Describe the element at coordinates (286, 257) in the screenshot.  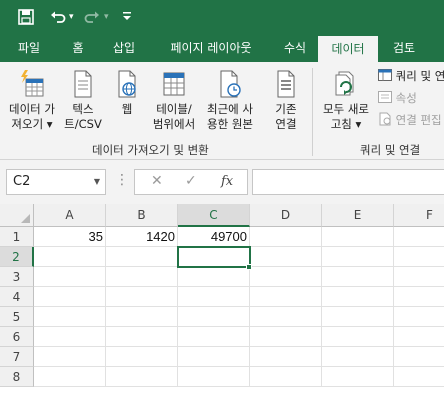
I see `cell-d2` at that location.